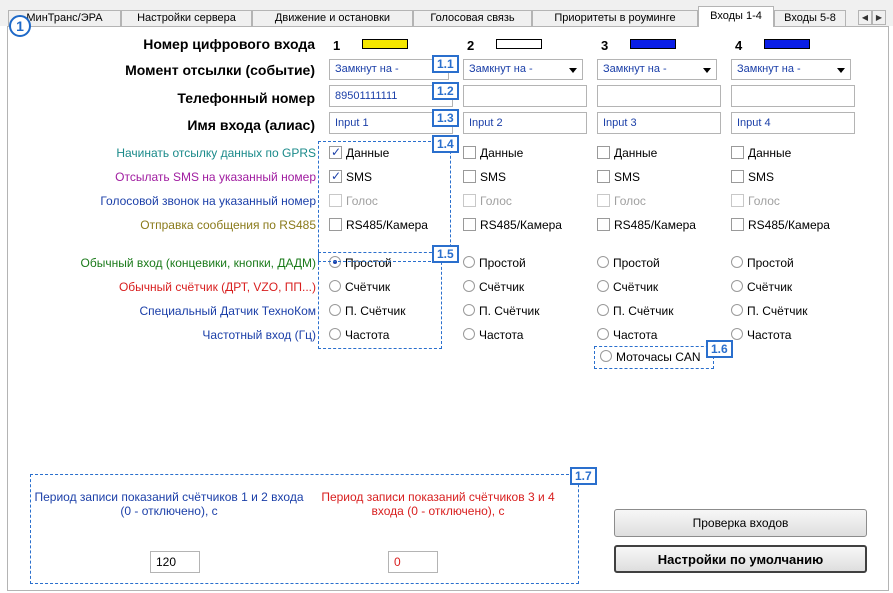 This screenshot has height=593, width=893. What do you see at coordinates (761, 177) in the screenshot?
I see `input-4-sms-label: SMS` at bounding box center [761, 177].